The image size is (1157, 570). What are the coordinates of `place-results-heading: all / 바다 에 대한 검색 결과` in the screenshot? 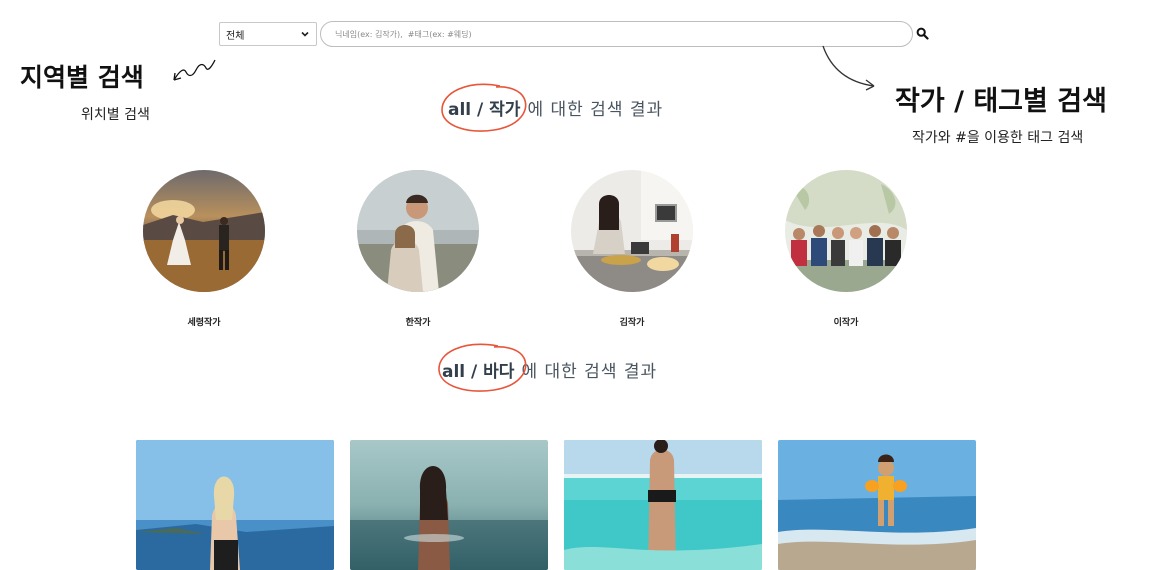 It's located at (549, 369).